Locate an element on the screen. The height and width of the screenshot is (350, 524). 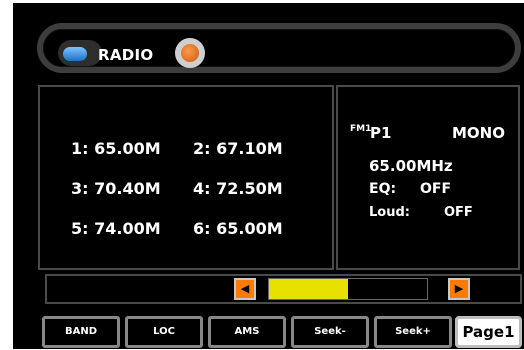
status-preset: P1 is located at coordinates (381, 133).